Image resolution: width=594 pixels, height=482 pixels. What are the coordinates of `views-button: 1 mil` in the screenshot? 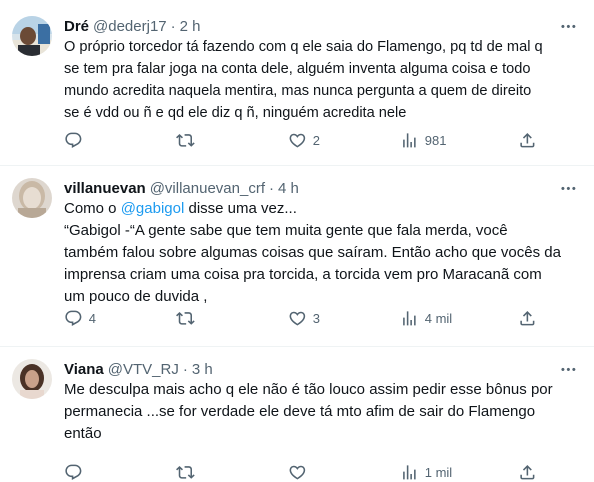 It's located at (426, 472).